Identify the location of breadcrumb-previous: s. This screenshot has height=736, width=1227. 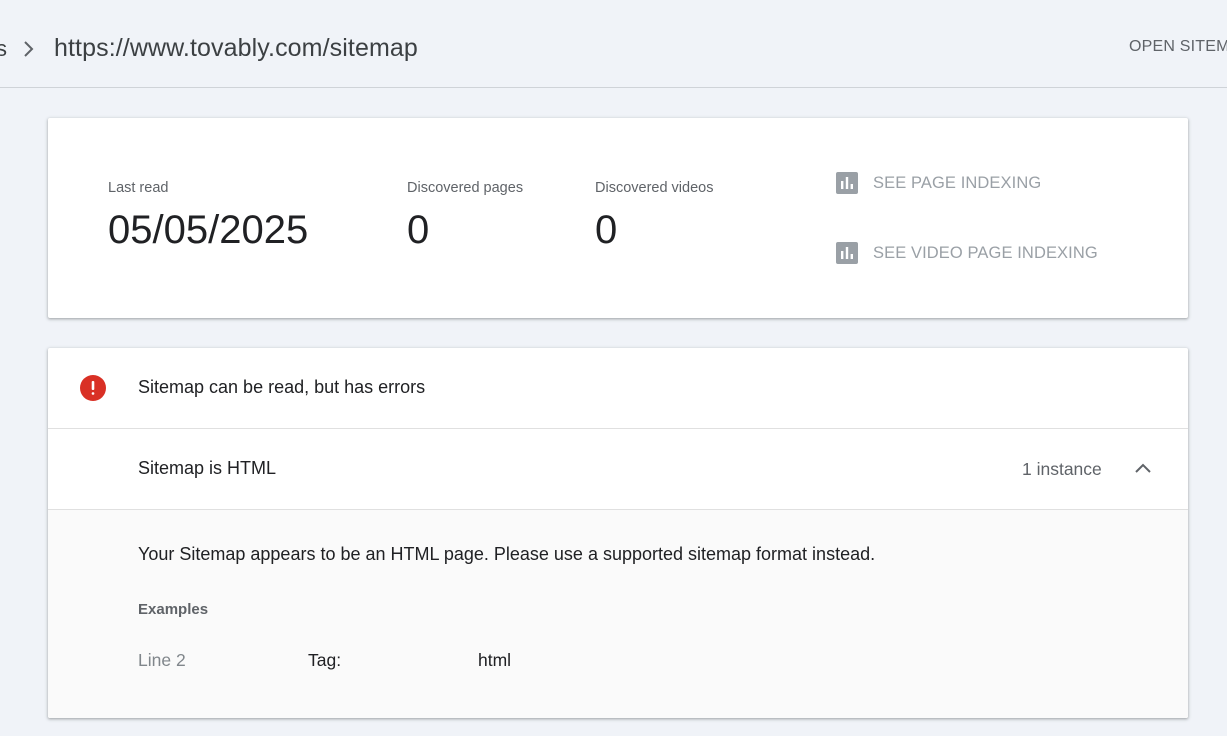
(3, 49).